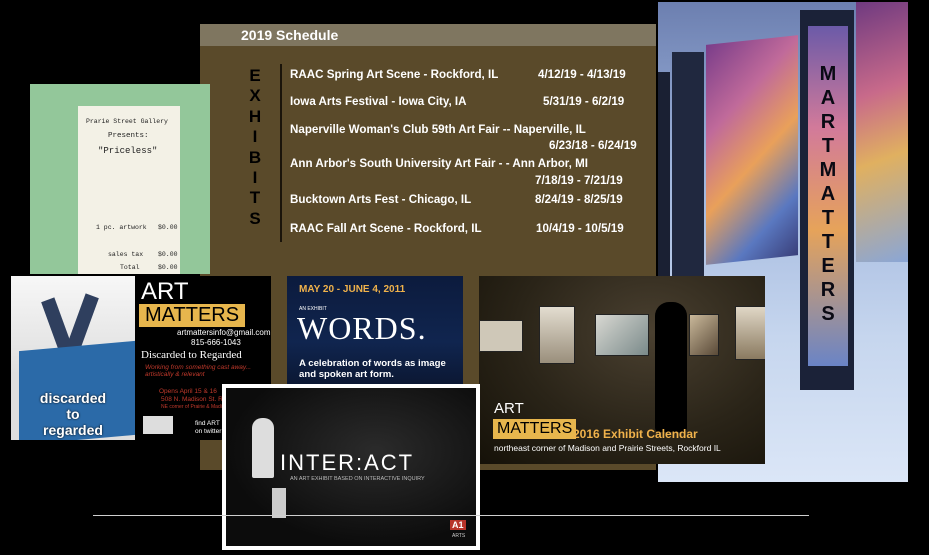 This screenshot has height=555, width=929. Describe the element at coordinates (168, 254) in the screenshot. I see `receipt-tax-price: $0.00` at that location.